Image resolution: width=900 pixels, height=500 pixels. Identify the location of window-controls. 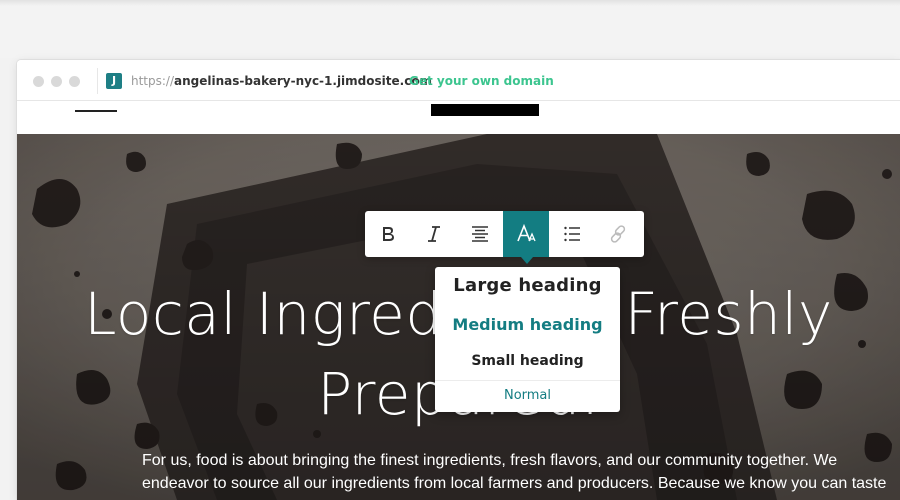
(56, 81).